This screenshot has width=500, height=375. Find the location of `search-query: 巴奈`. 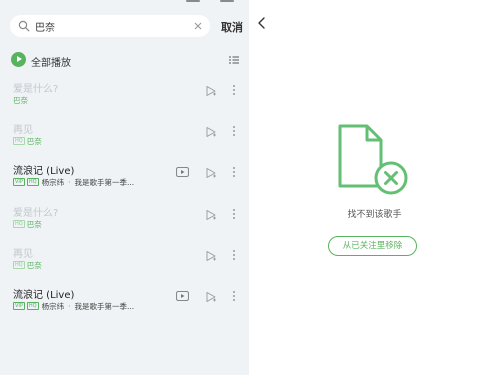

search-query: 巴奈 is located at coordinates (45, 28).